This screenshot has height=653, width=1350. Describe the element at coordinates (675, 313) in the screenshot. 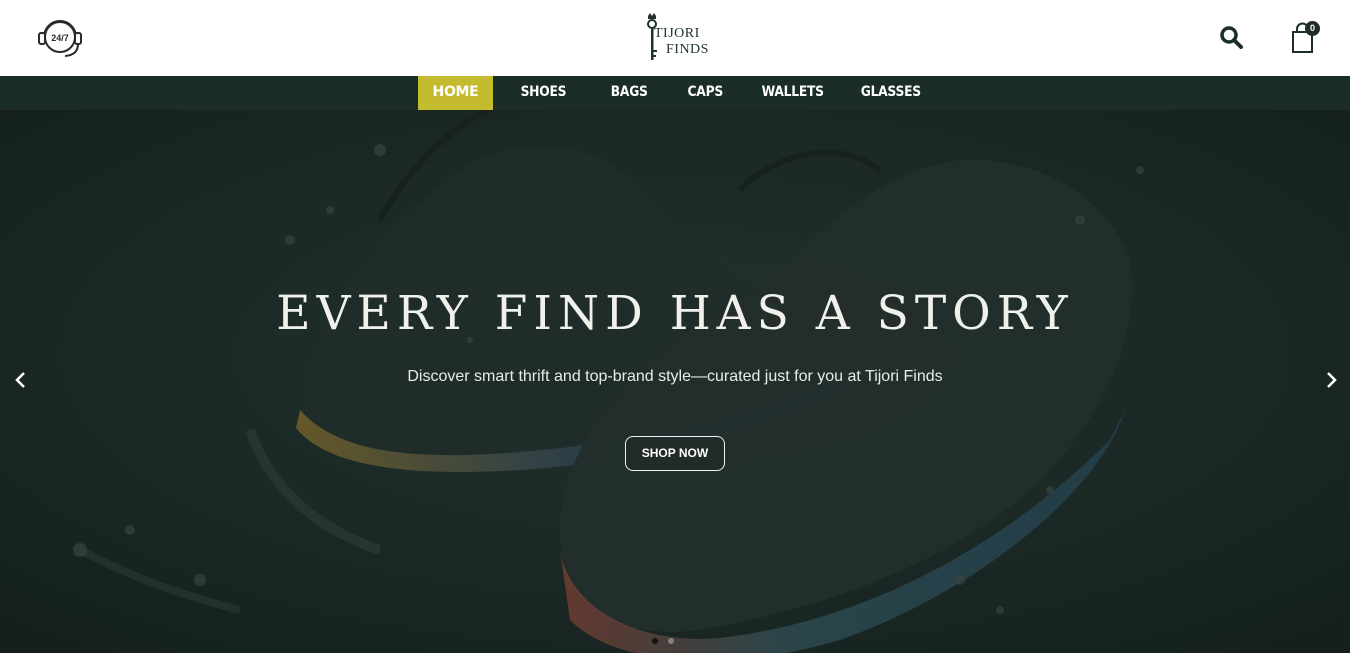

I see `hero-title: EVERY FIND HAS A STORY` at that location.